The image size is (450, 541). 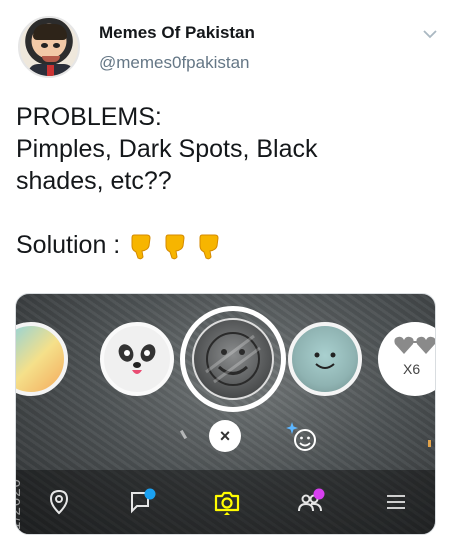 I want to click on panda-face-icon, so click(x=137, y=359).